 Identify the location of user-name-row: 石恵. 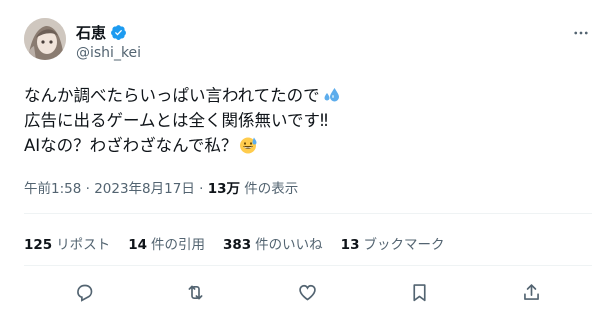
(101, 32).